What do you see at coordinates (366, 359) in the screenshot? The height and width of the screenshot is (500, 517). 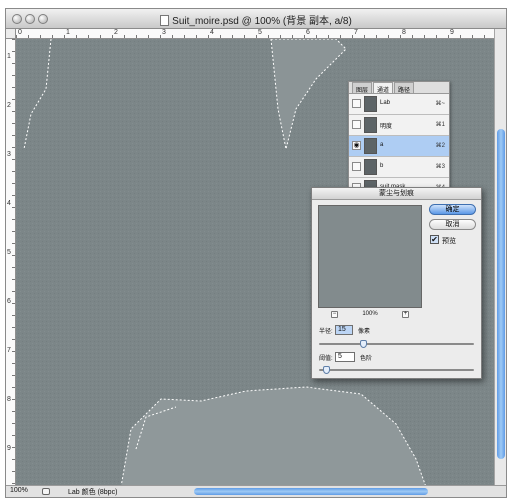 I see `threshold-unit: 色阶` at bounding box center [366, 359].